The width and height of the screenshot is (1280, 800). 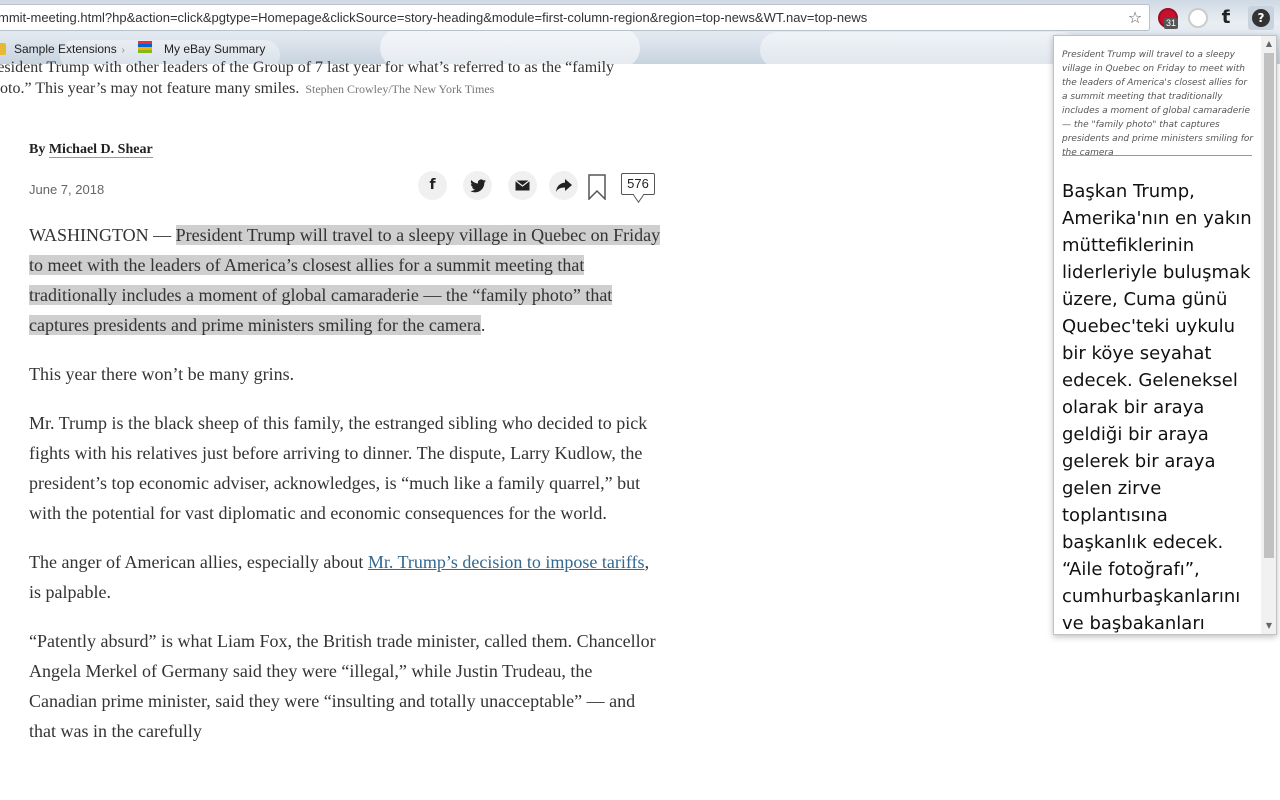 I want to click on share-tools: f 576, so click(x=538, y=186).